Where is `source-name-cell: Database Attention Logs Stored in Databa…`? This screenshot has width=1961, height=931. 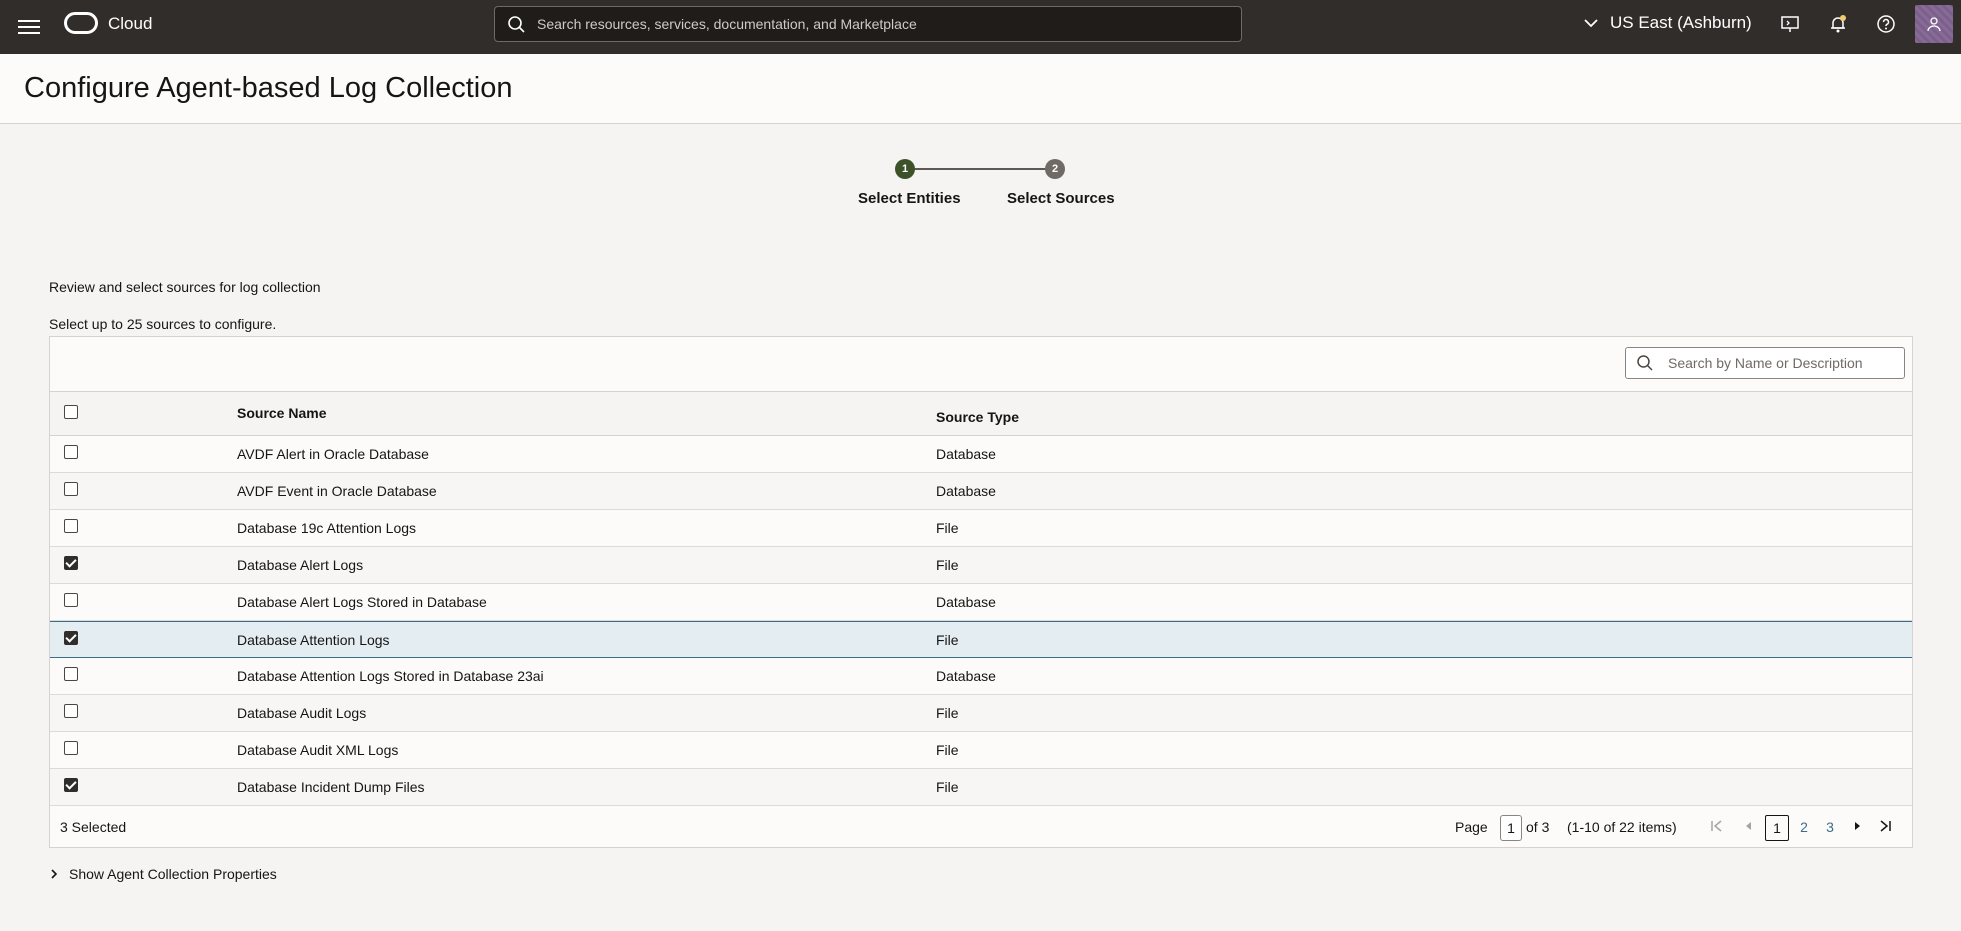
source-name-cell: Database Attention Logs Stored in Databa… is located at coordinates (390, 676).